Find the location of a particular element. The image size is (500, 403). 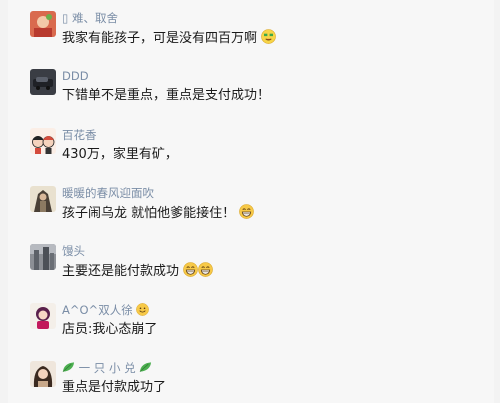

comment-item: ▯ 难、取舍 我家有能孩子，可是没有四百万啊 is located at coordinates (260, 36).